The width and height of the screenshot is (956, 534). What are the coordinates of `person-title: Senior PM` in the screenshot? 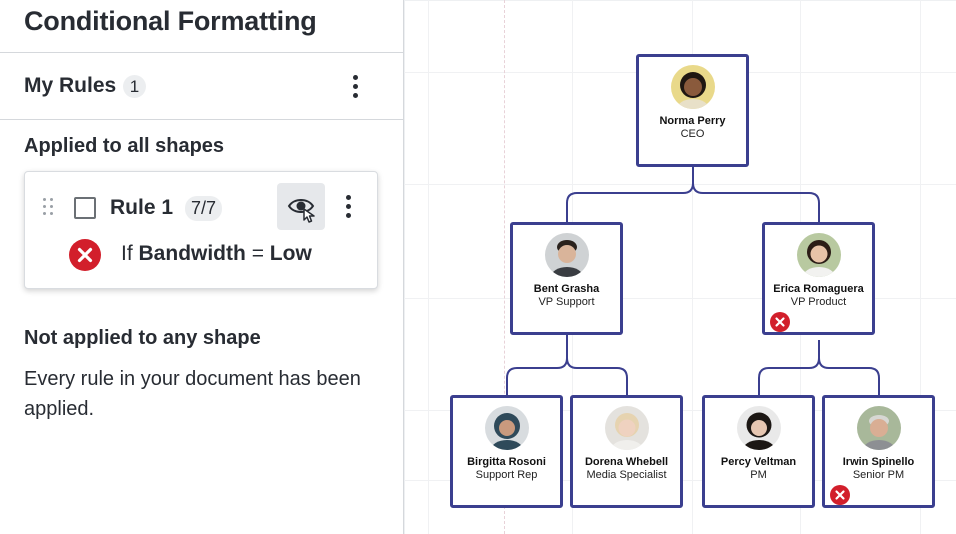 It's located at (878, 475).